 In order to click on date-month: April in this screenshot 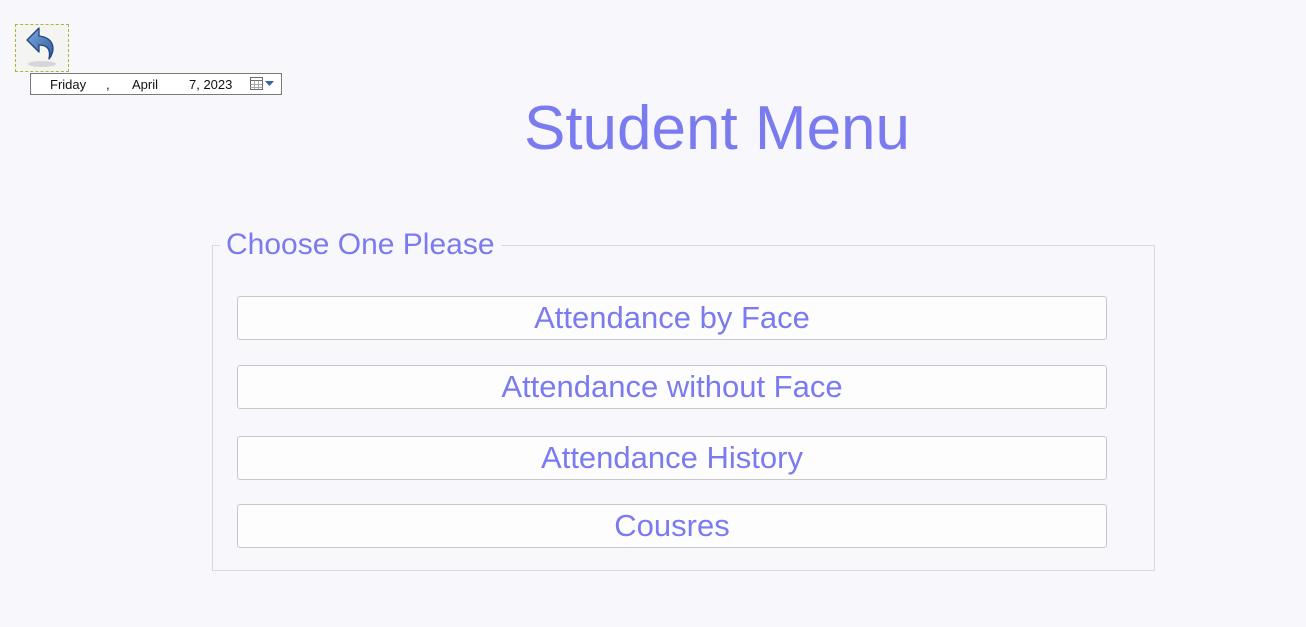, I will do `click(145, 84)`.